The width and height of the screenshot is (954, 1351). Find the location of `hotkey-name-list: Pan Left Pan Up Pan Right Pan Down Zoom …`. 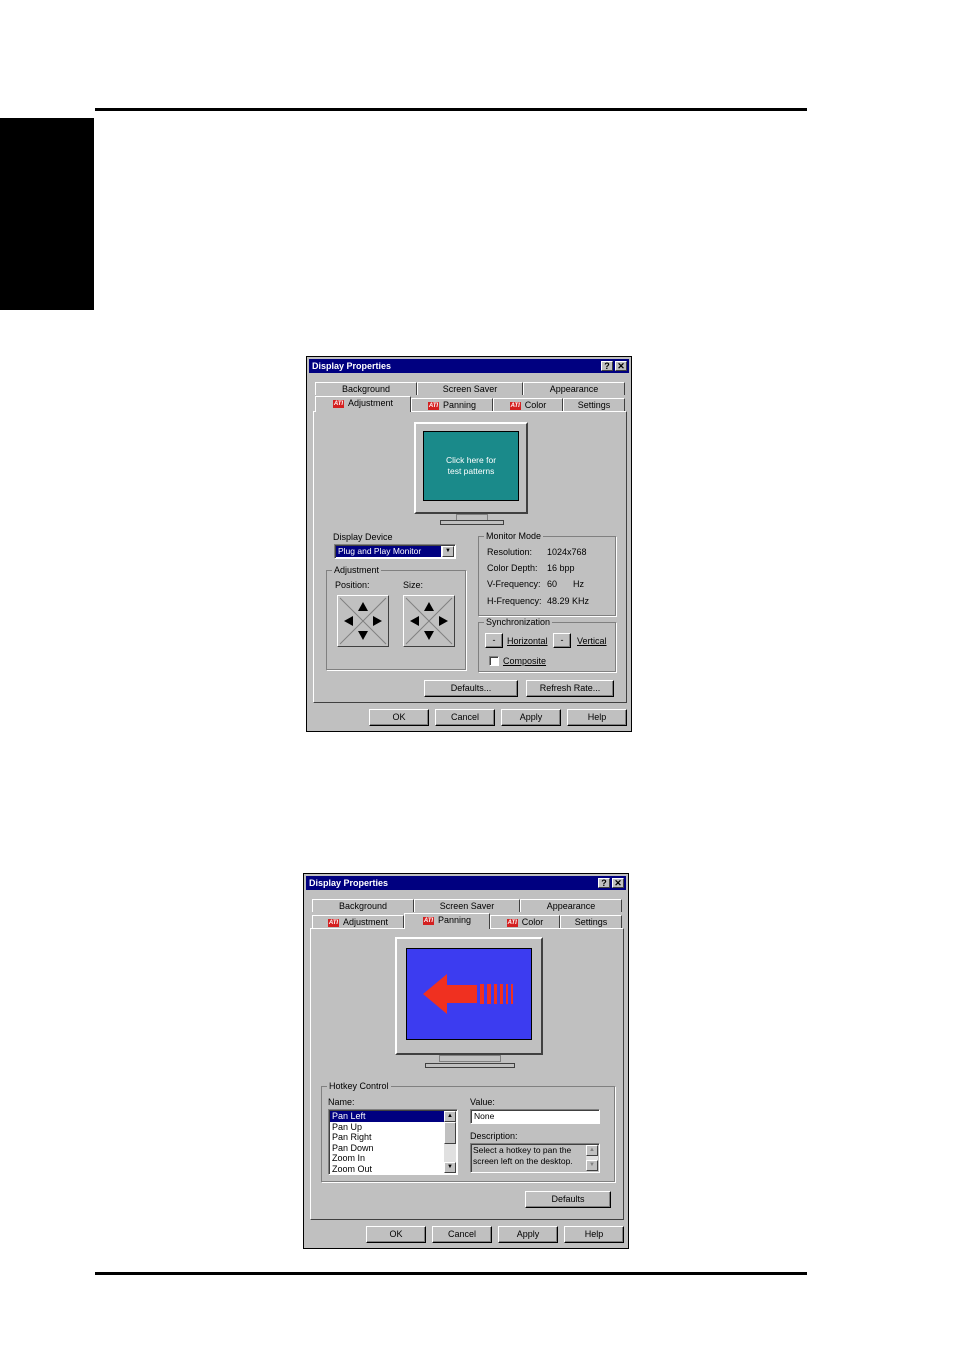

hotkey-name-list: Pan Left Pan Up Pan Right Pan Down Zoom … is located at coordinates (393, 1142).